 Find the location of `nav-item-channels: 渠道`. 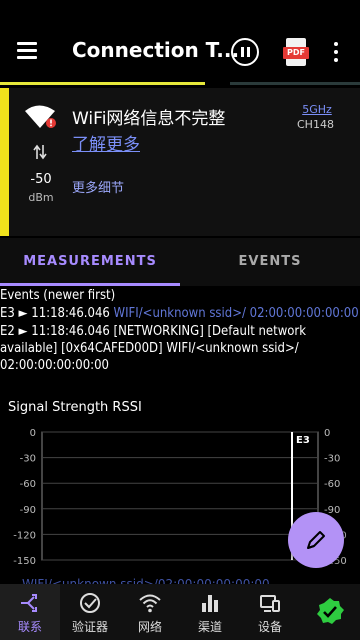

nav-item-channels: 渠道 is located at coordinates (210, 612).